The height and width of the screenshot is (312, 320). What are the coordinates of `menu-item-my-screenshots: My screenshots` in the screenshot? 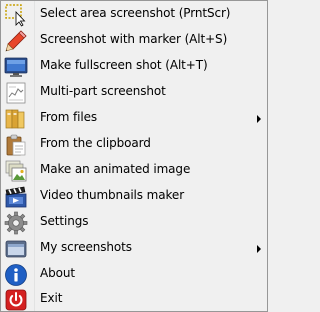 It's located at (134, 248).